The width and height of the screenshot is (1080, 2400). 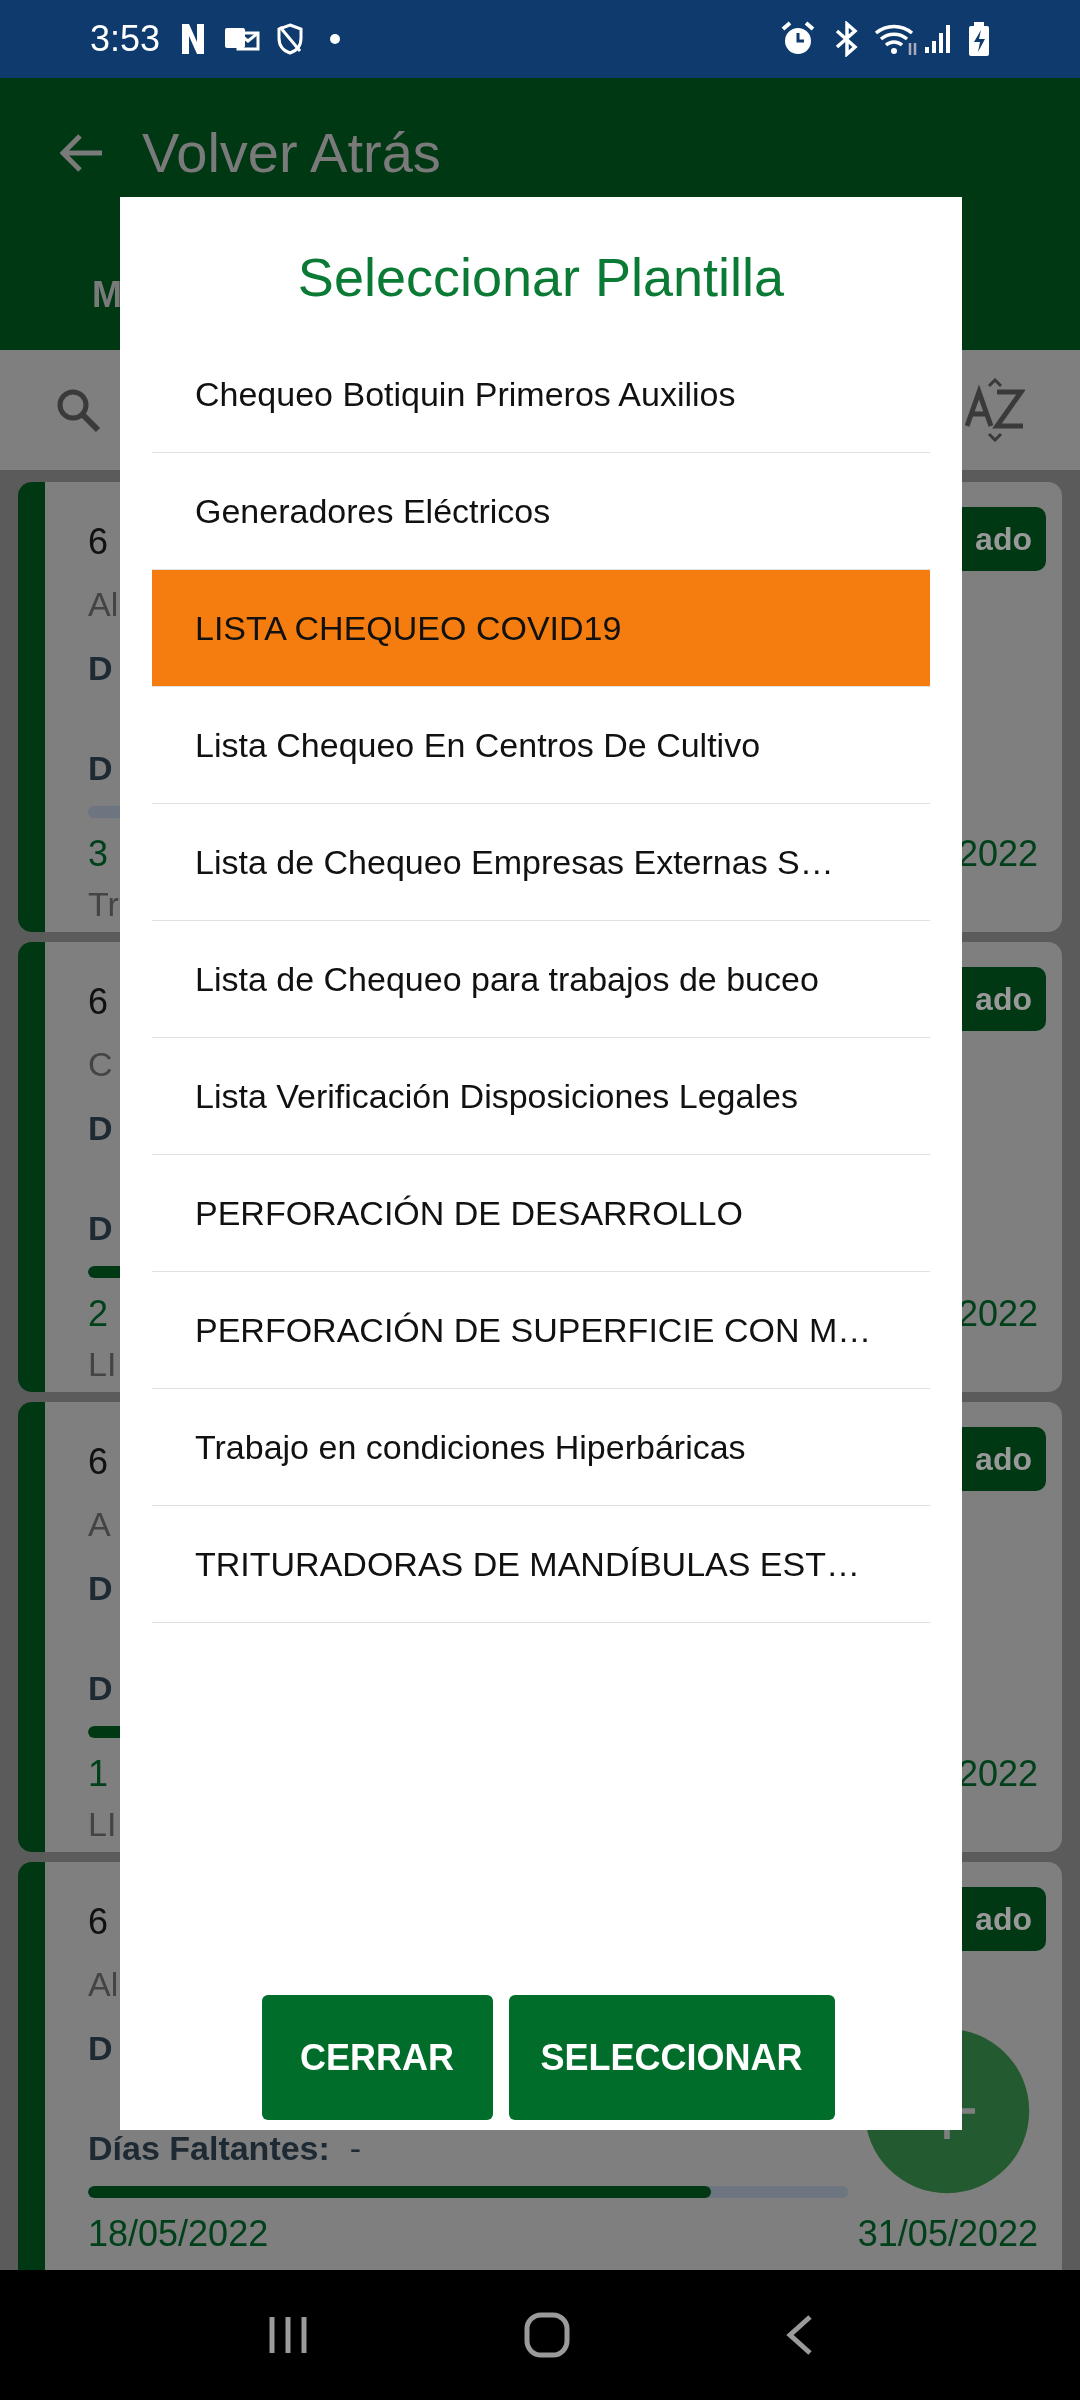 What do you see at coordinates (541, 277) in the screenshot?
I see `dialog-title: Seleccionar Plantilla` at bounding box center [541, 277].